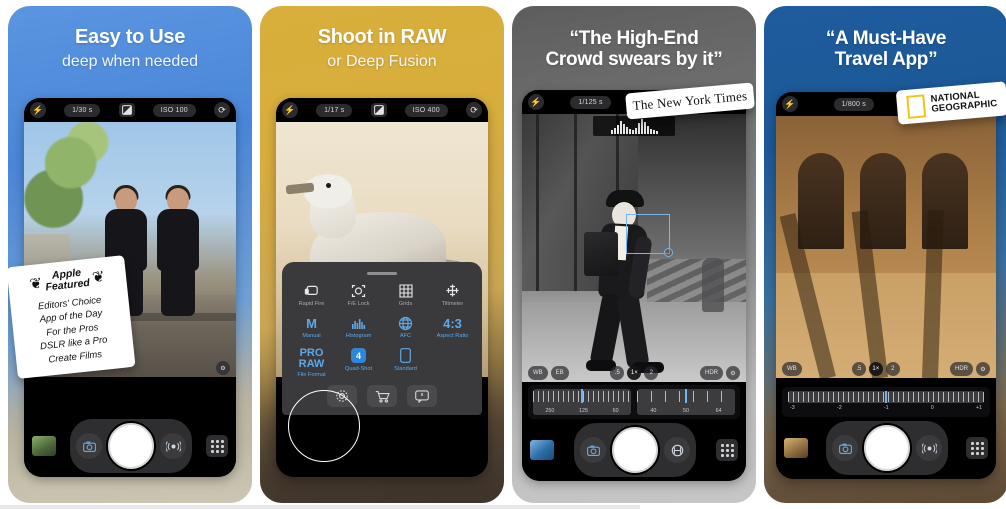  I want to click on camera-top-toolbar: ⚡ 1/17 s ISO 400 ⟳, so click(382, 110).